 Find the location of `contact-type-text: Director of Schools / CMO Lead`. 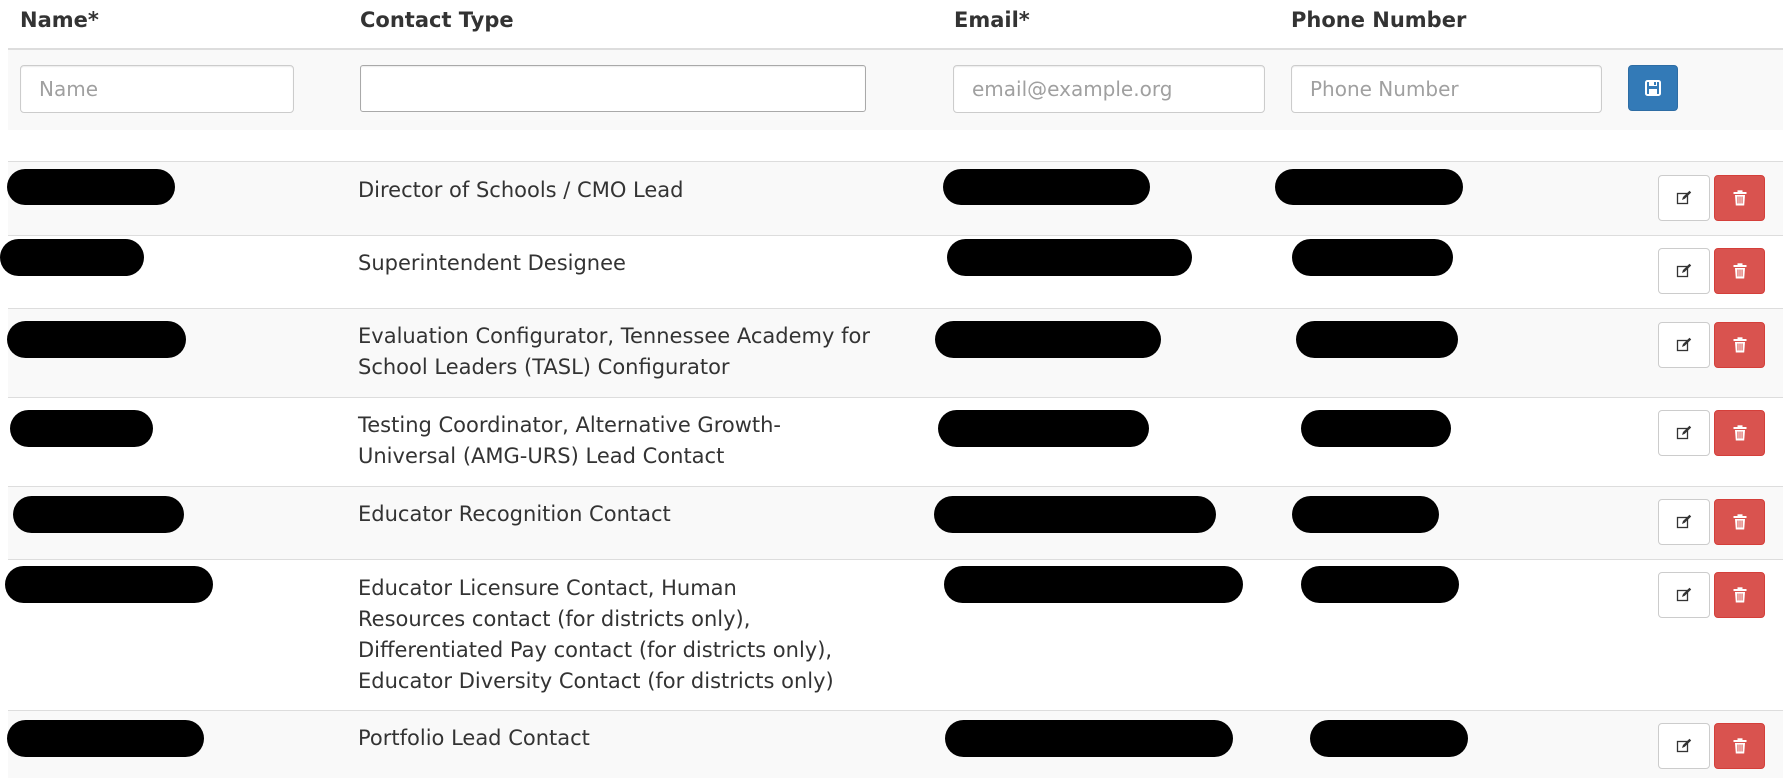

contact-type-text: Director of Schools / CMO Lead is located at coordinates (521, 190).